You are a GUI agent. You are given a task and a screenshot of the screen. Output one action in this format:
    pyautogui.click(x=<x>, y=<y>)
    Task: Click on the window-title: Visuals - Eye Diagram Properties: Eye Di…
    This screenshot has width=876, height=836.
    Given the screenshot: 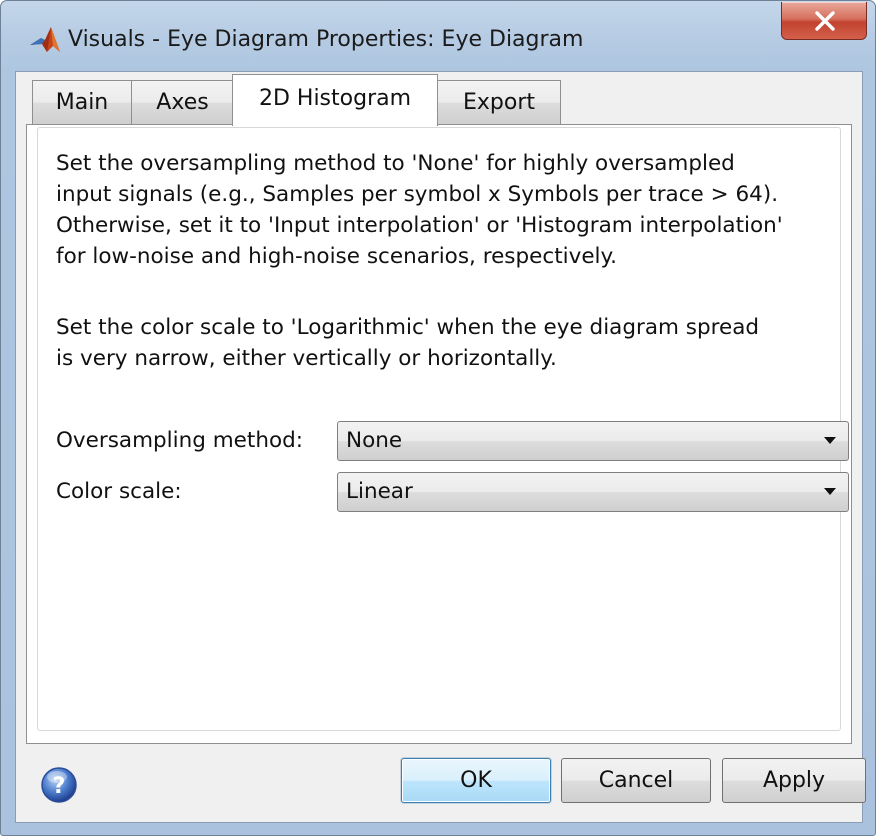 What is the action you would take?
    pyautogui.click(x=326, y=39)
    